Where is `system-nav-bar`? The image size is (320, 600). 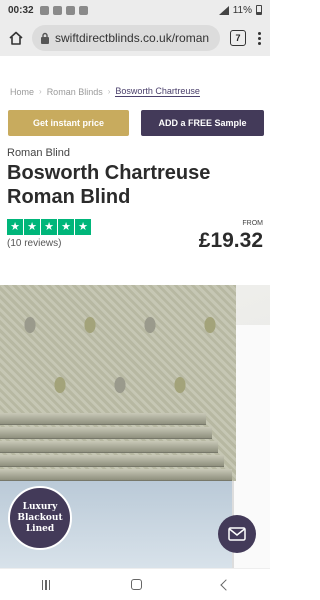
system-nav-bar is located at coordinates (135, 584).